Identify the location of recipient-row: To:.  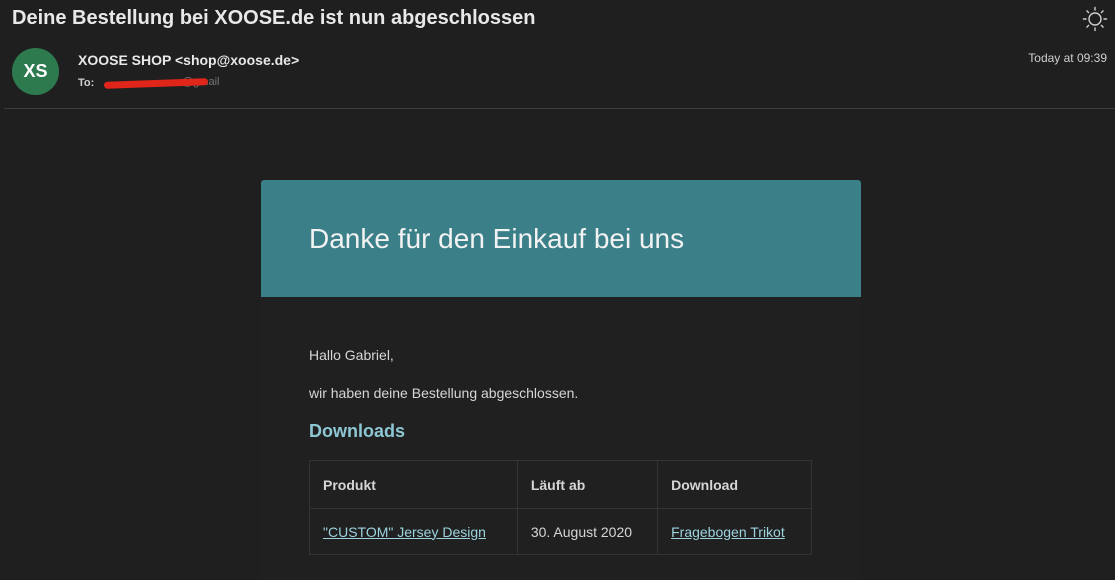
(86, 83).